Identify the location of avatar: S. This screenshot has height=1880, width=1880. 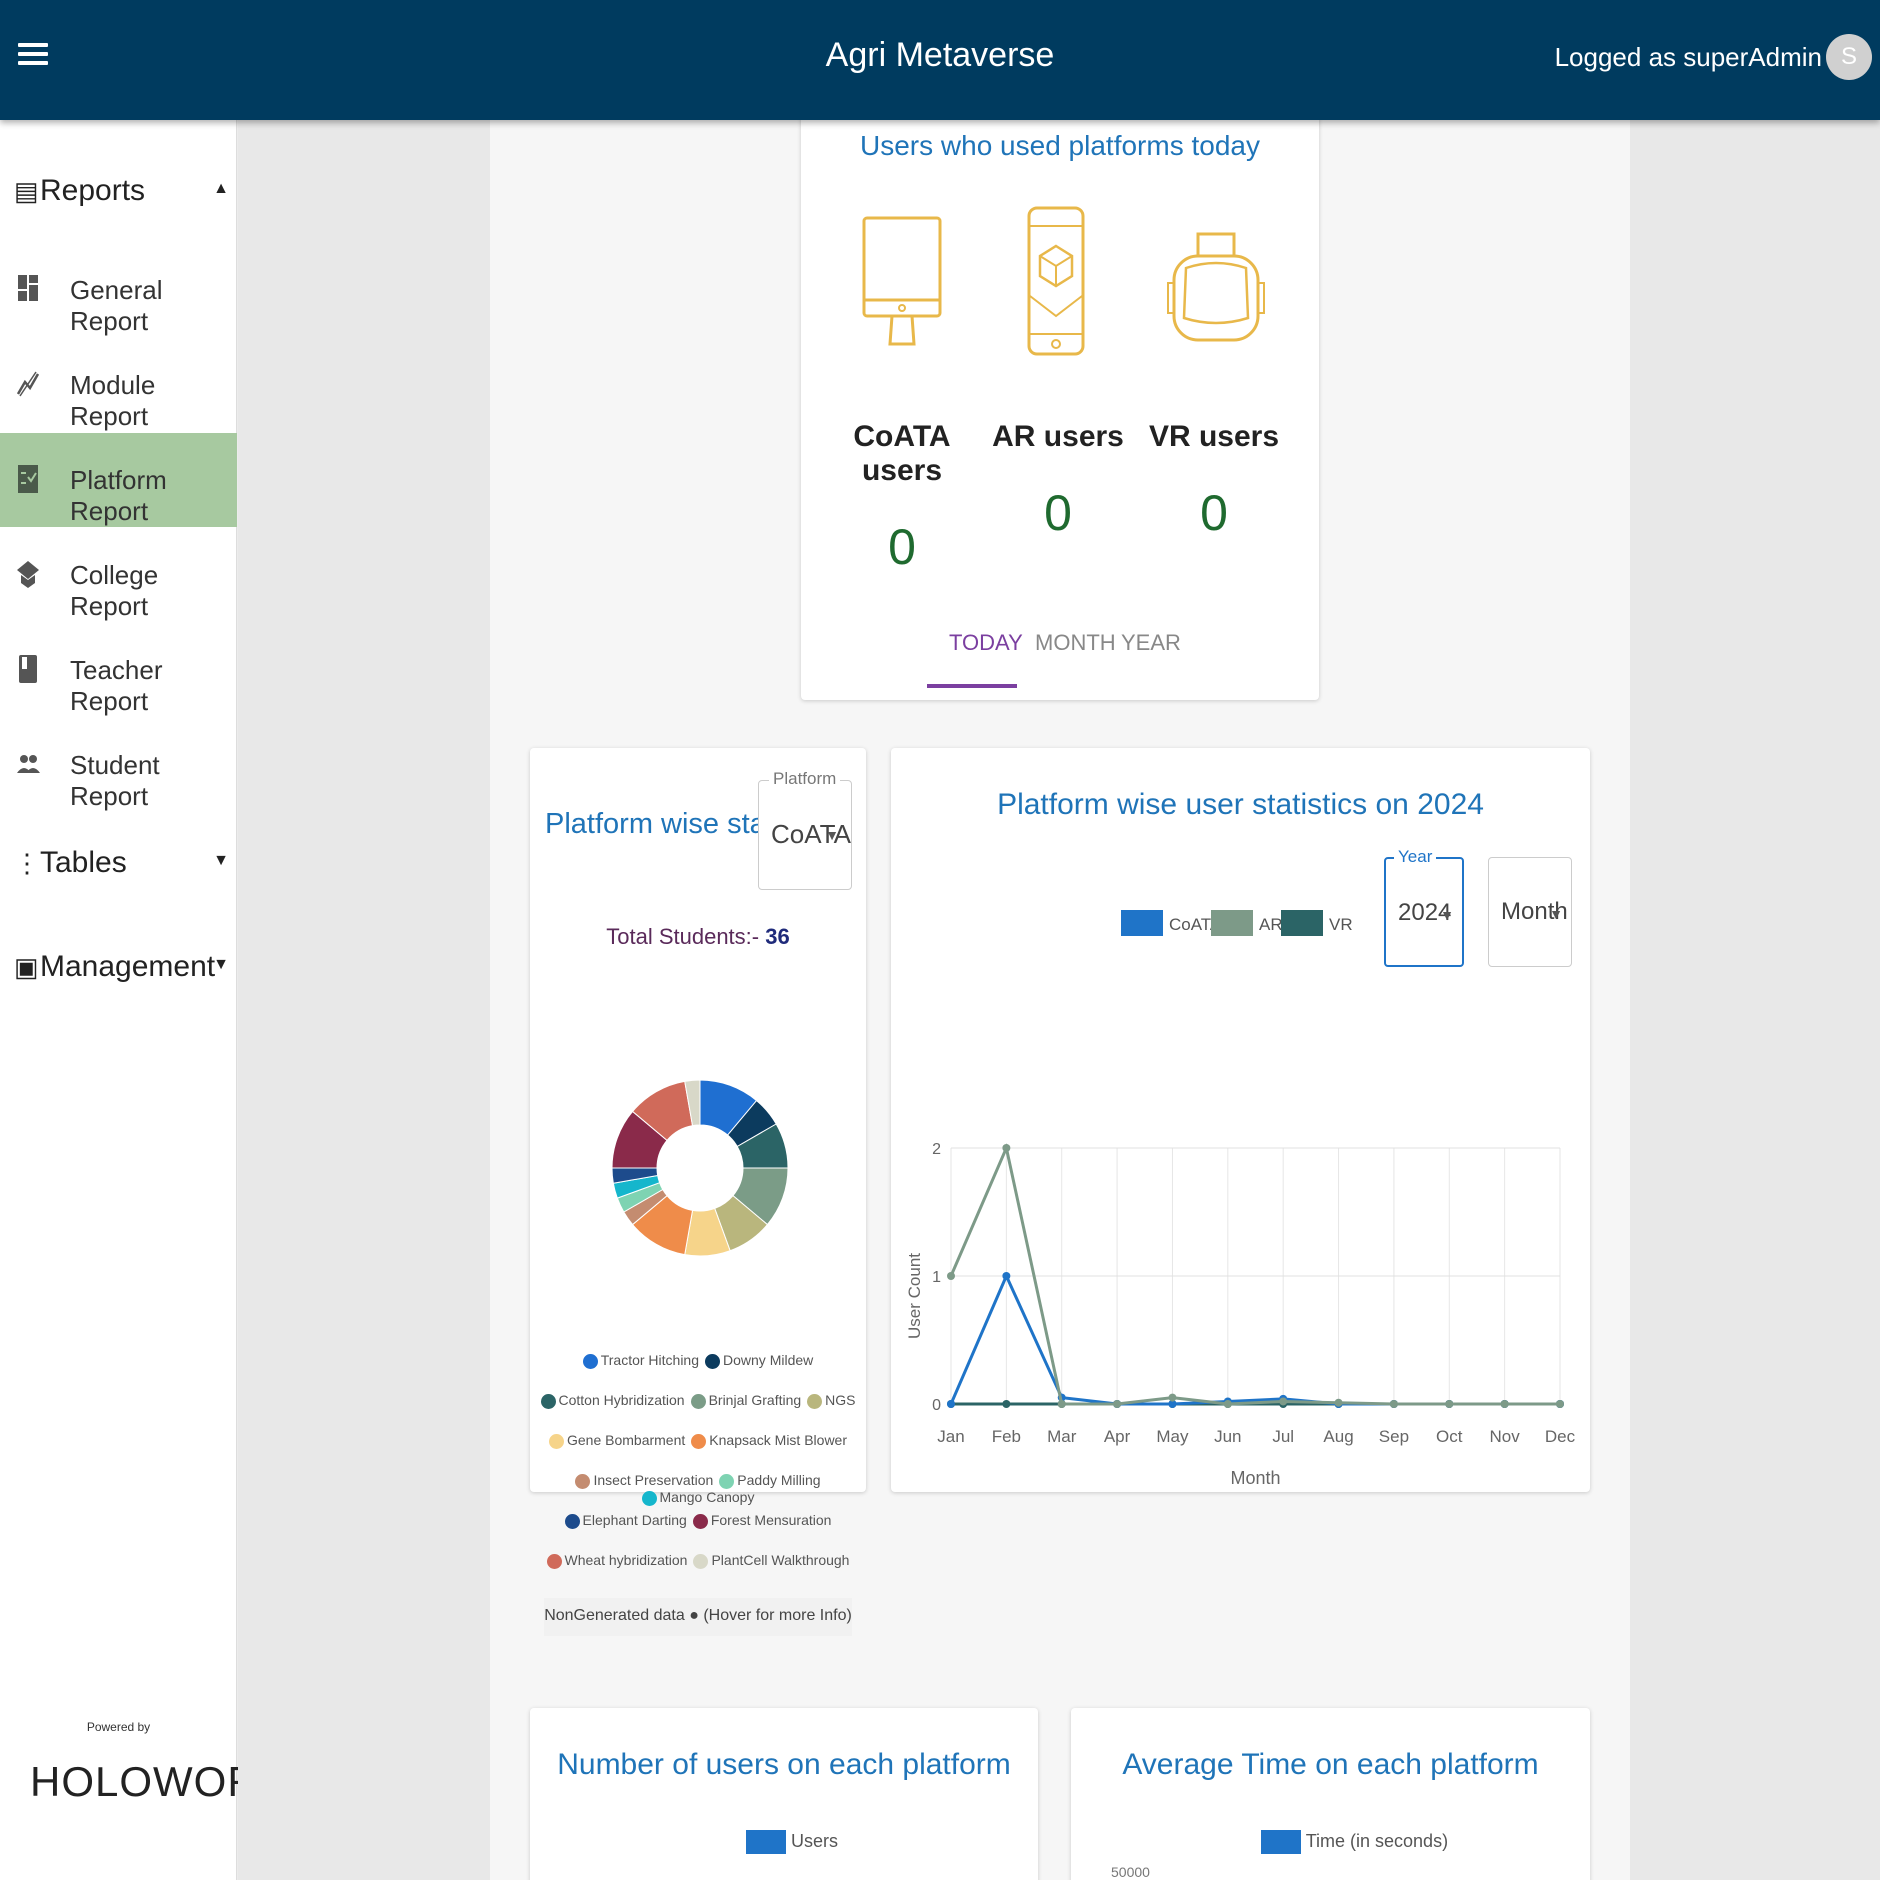
(1849, 57).